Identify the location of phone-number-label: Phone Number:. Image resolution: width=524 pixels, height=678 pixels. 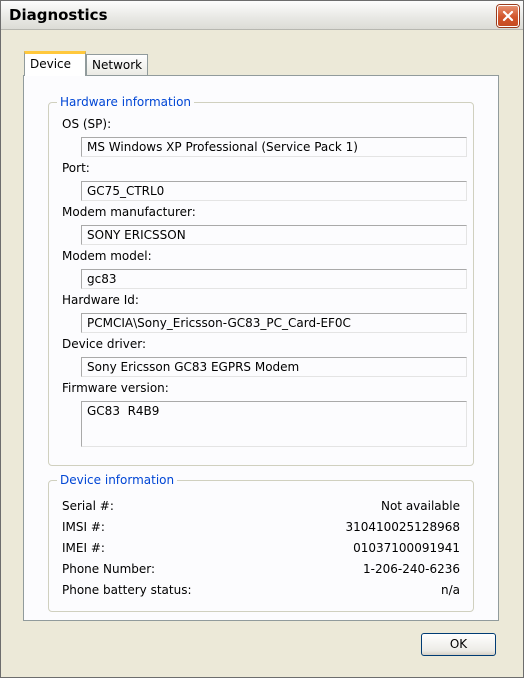
(109, 569).